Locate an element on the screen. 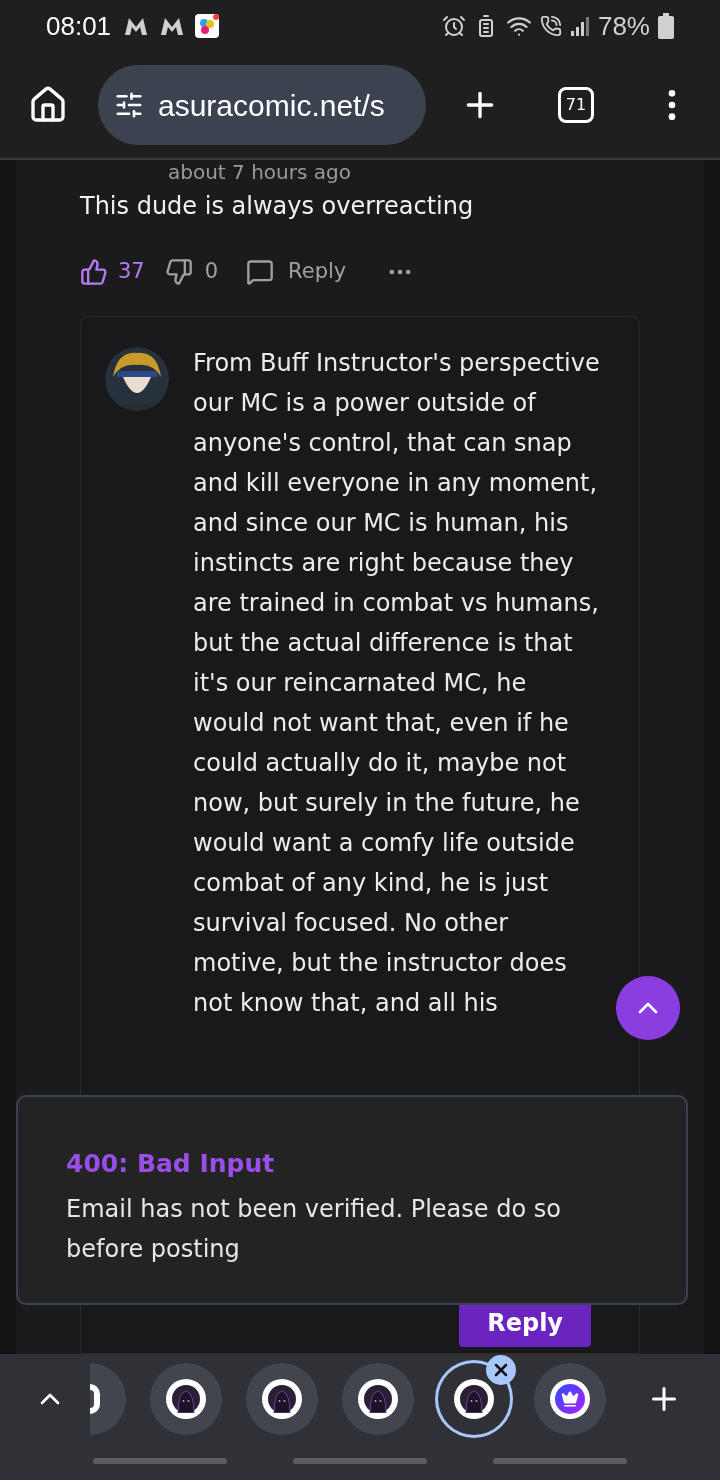  url-text: asuracomic.net/s is located at coordinates (271, 105).